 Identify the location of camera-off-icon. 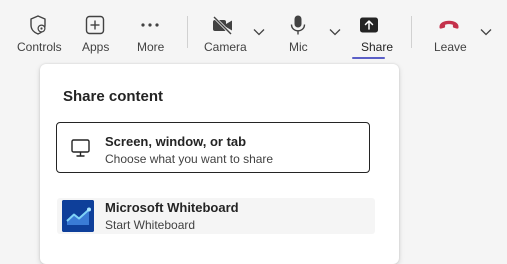
(223, 25).